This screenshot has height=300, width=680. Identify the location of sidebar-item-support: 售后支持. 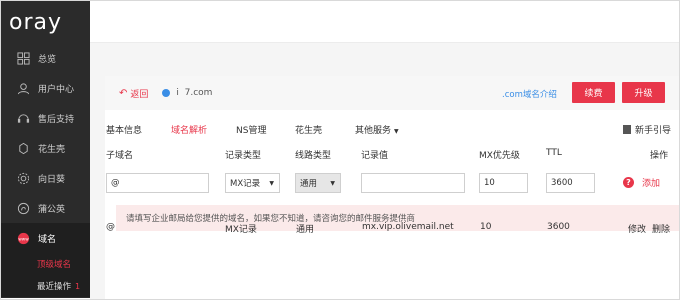
(45, 118).